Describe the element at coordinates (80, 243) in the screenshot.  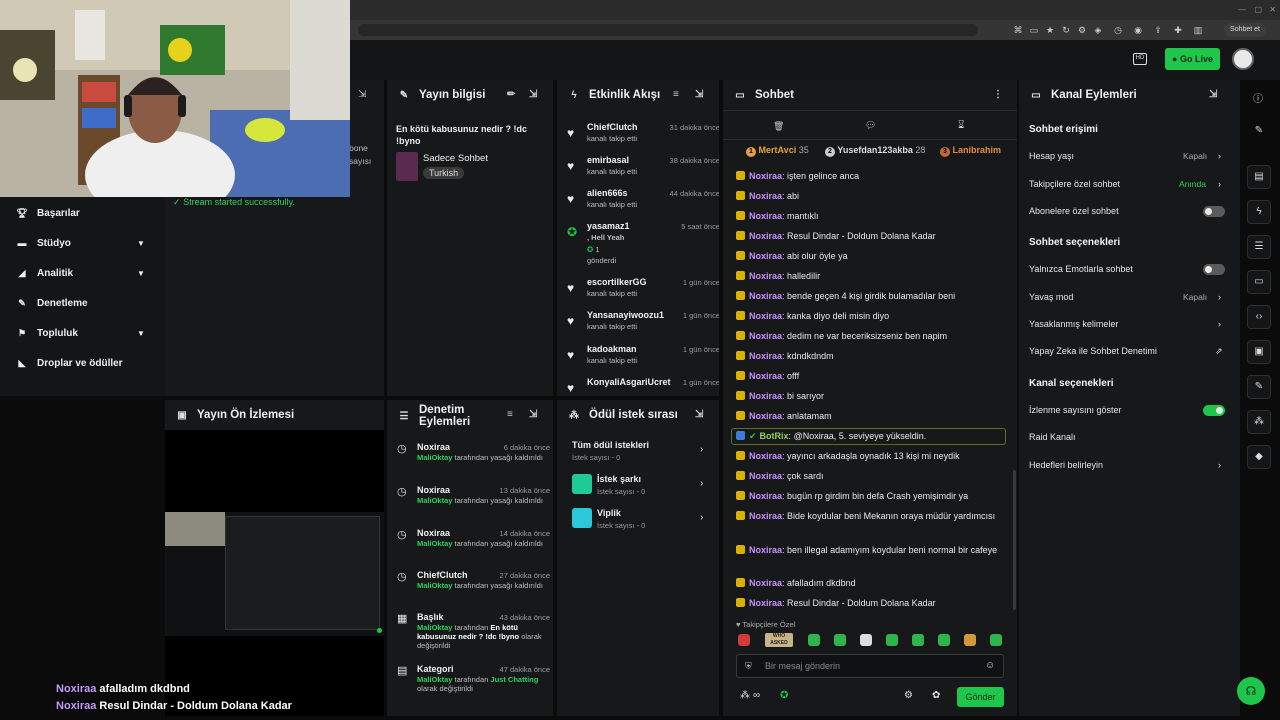
I see `nav-item-studio: ▬ Stüdyo ▼` at that location.